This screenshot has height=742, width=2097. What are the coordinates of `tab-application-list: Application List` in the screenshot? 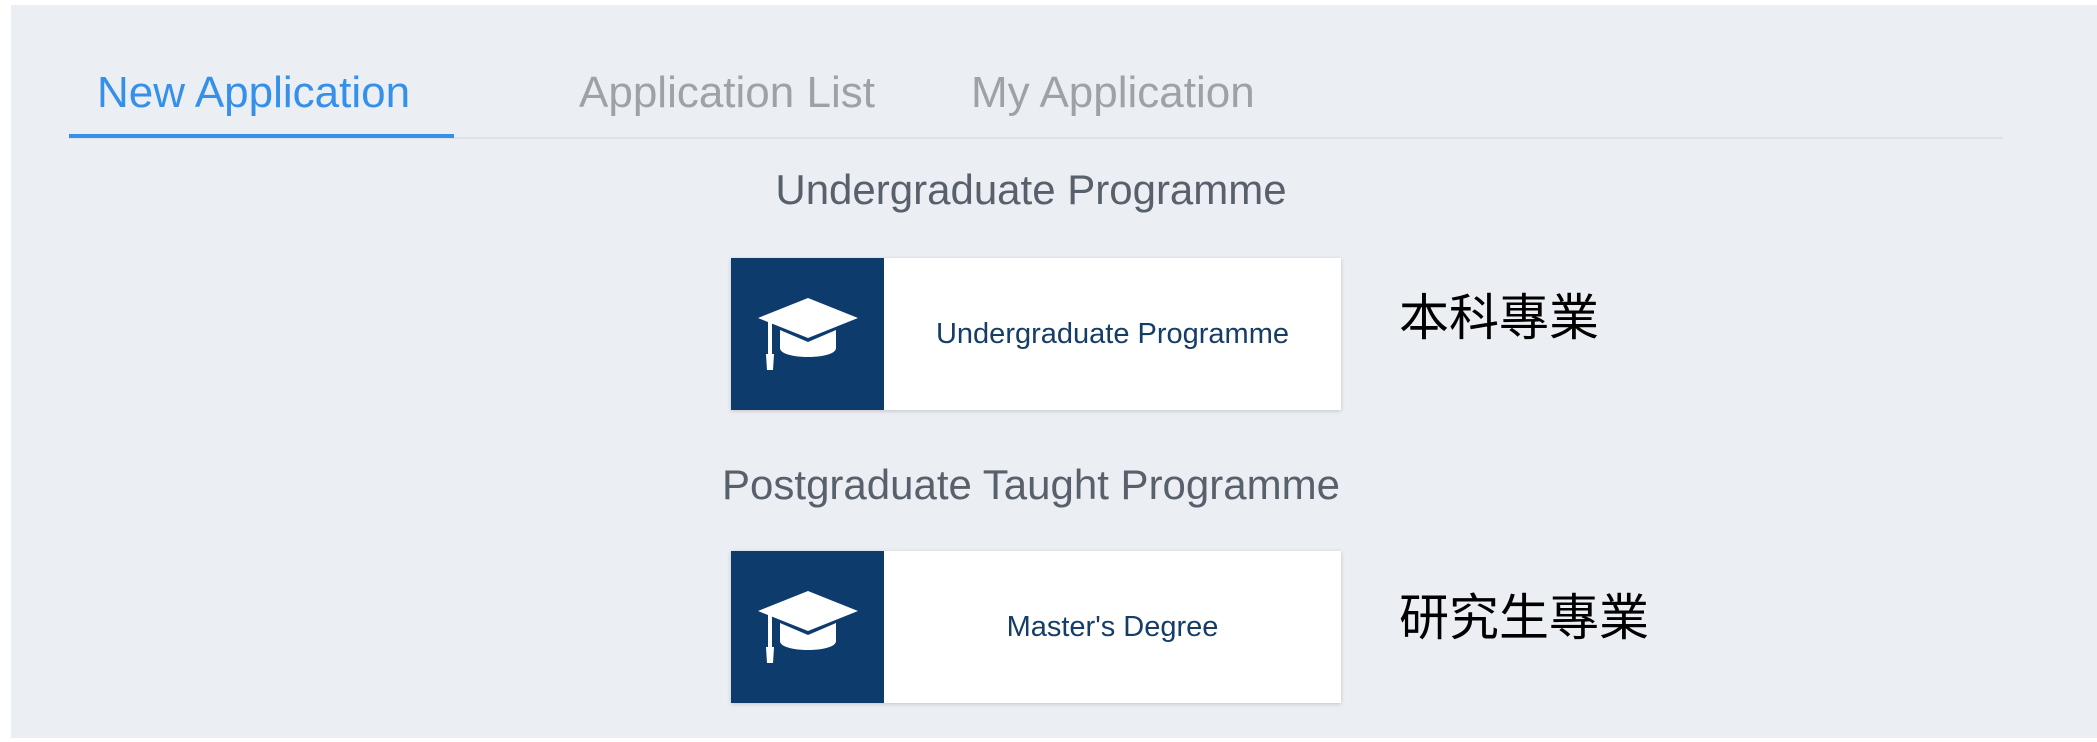 It's located at (727, 95).